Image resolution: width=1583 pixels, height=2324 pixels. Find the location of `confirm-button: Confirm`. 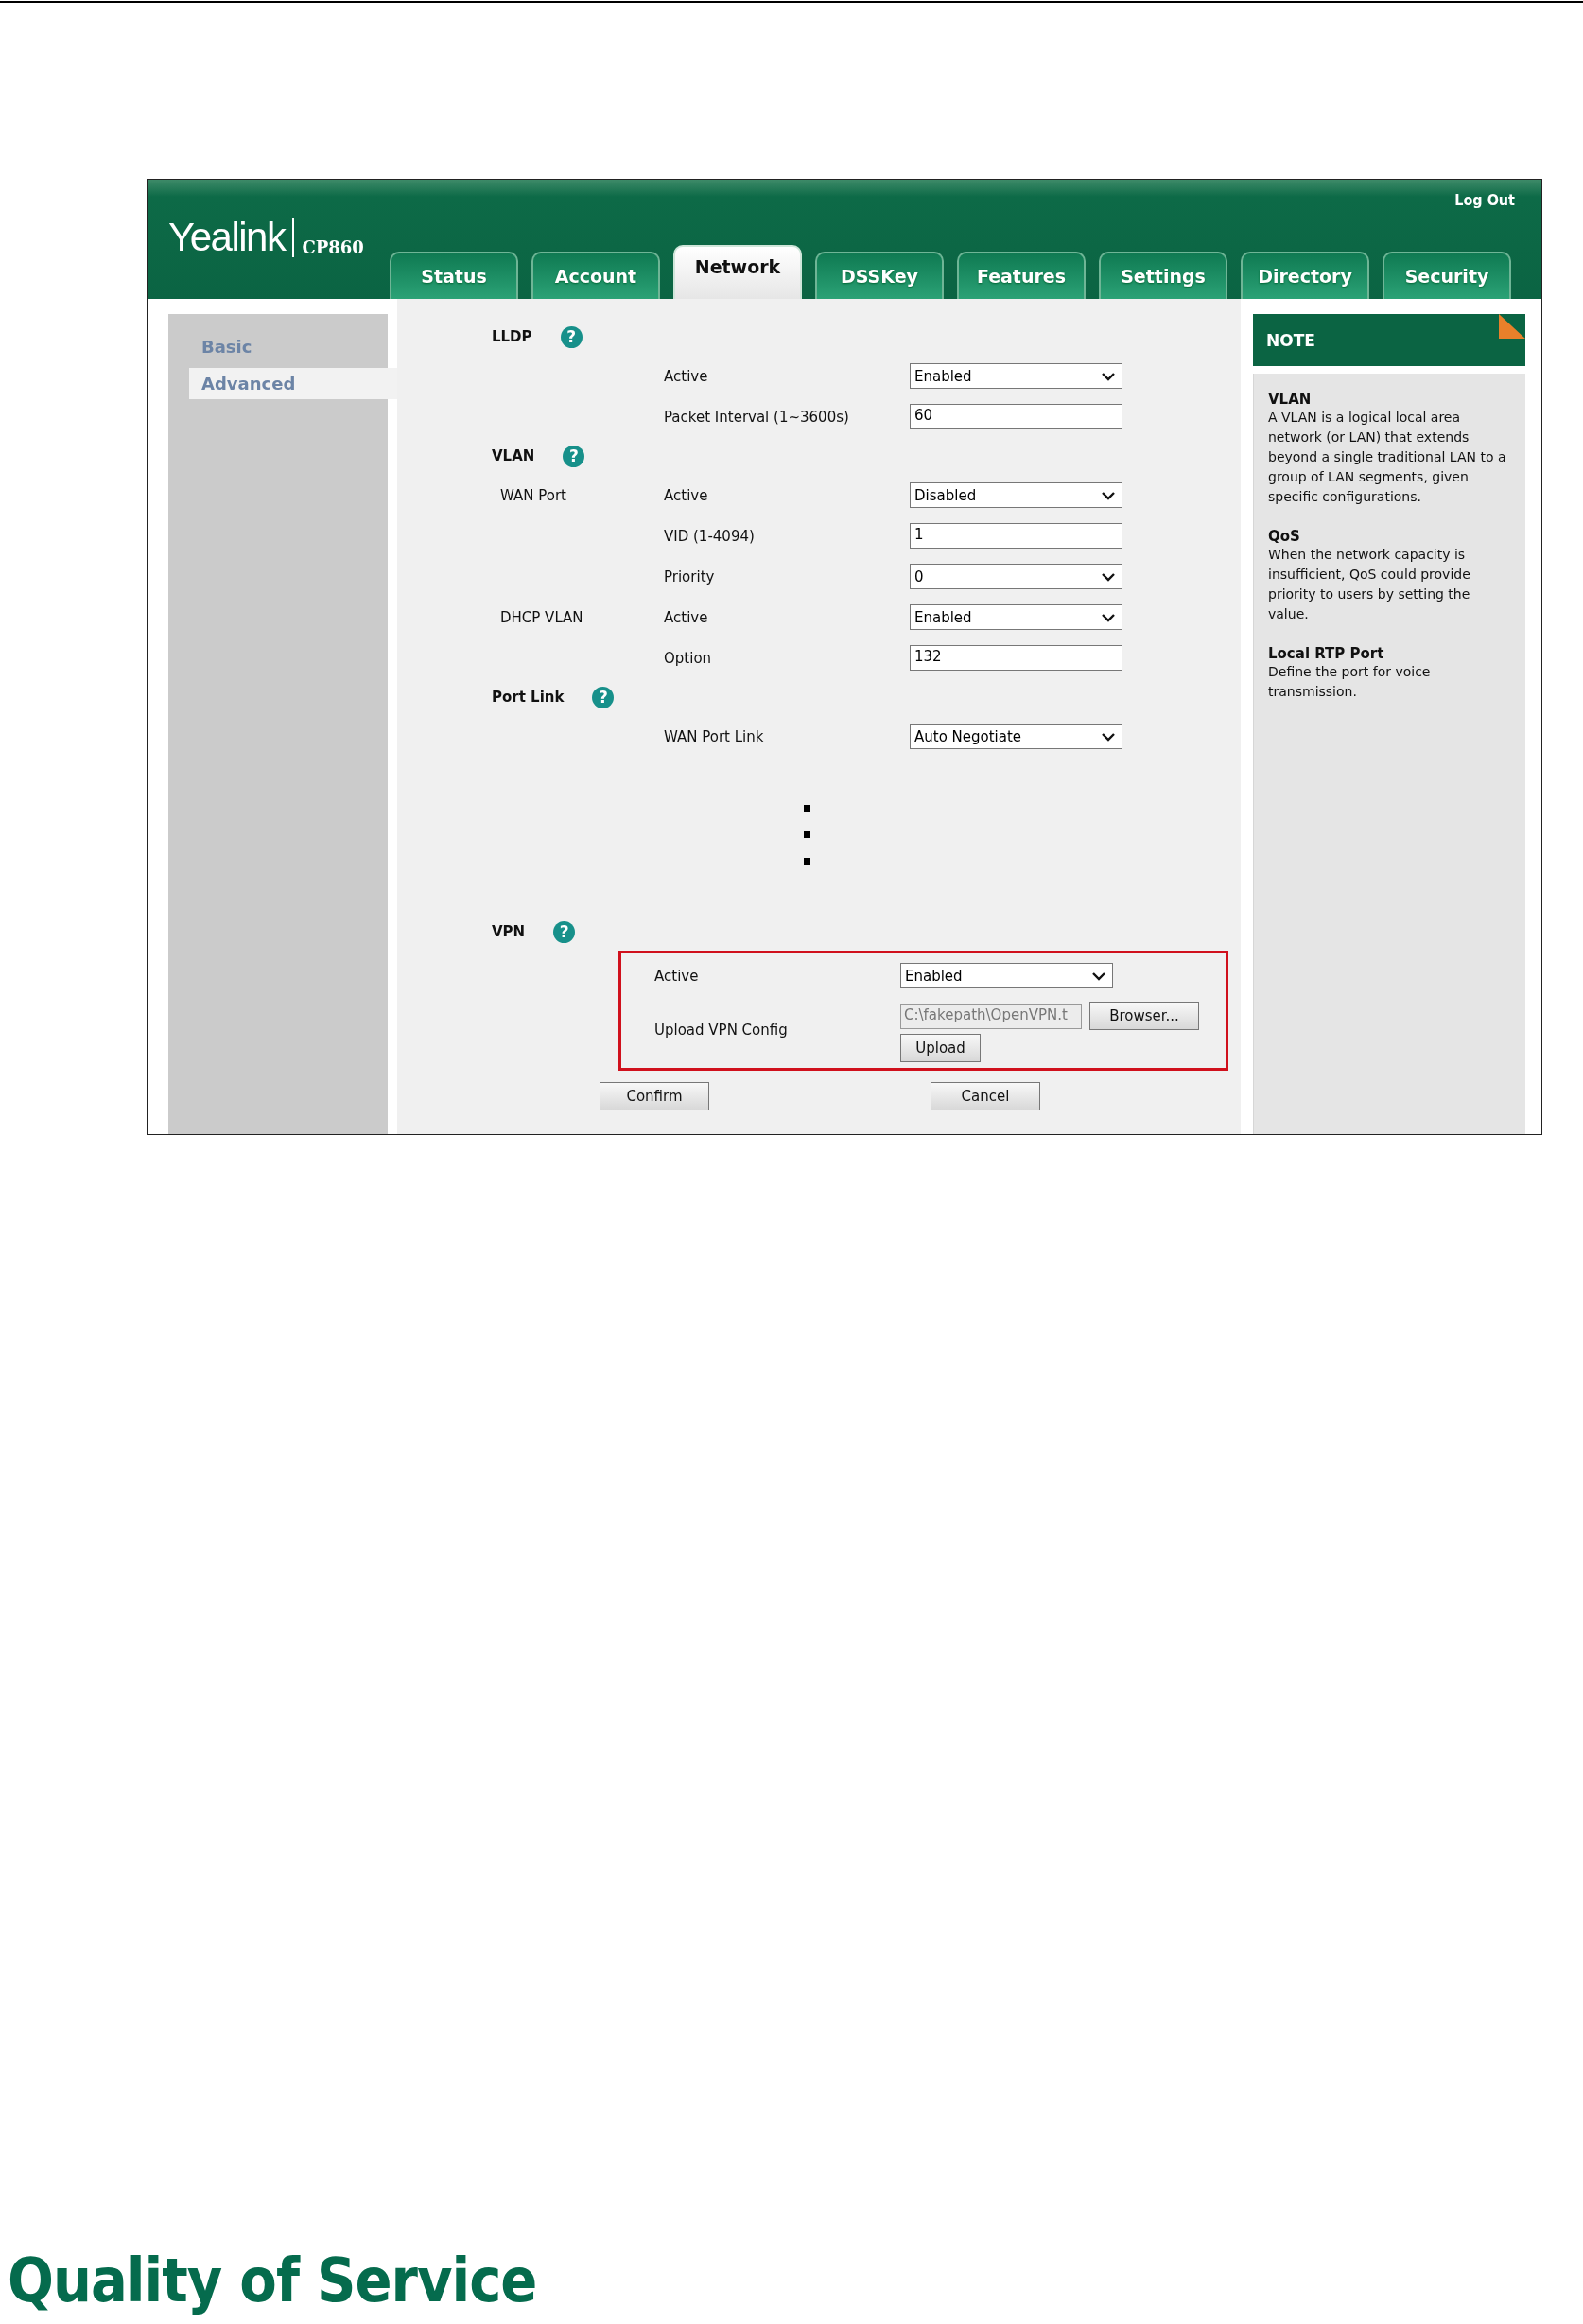

confirm-button: Confirm is located at coordinates (654, 1096).